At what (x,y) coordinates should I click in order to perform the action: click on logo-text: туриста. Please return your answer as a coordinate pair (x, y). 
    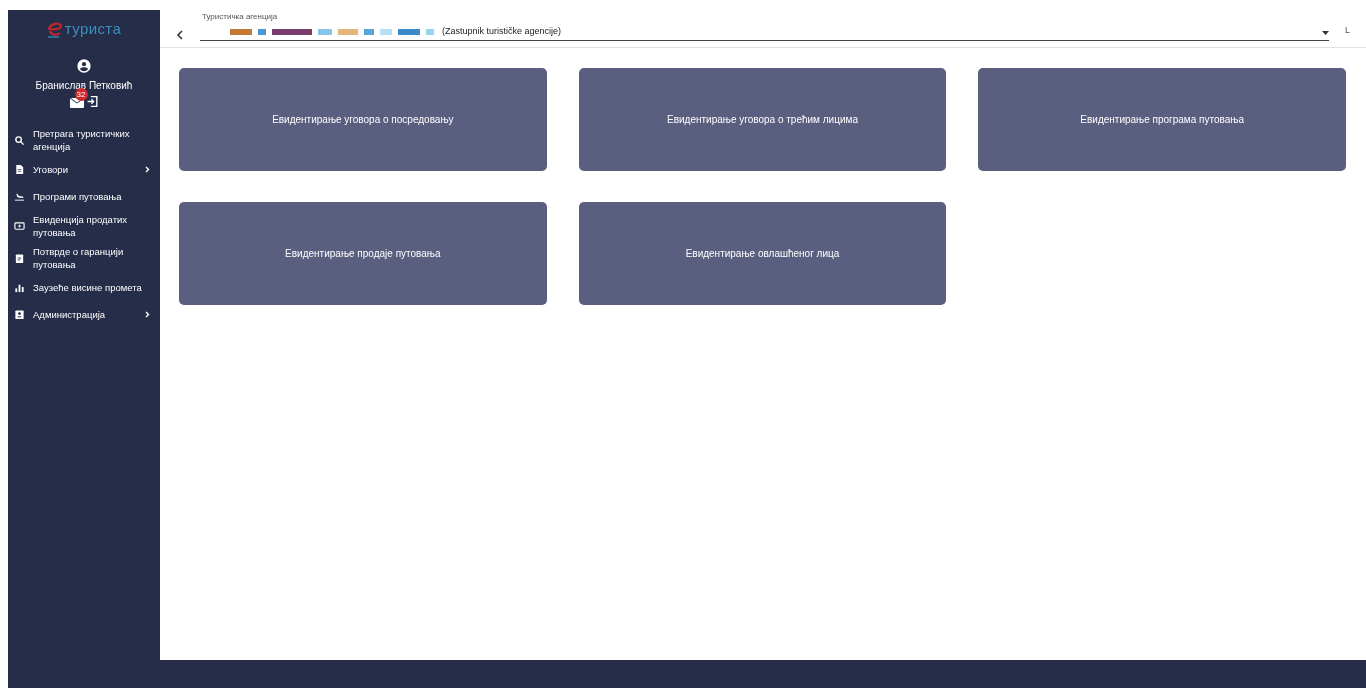
    Looking at the image, I should click on (93, 28).